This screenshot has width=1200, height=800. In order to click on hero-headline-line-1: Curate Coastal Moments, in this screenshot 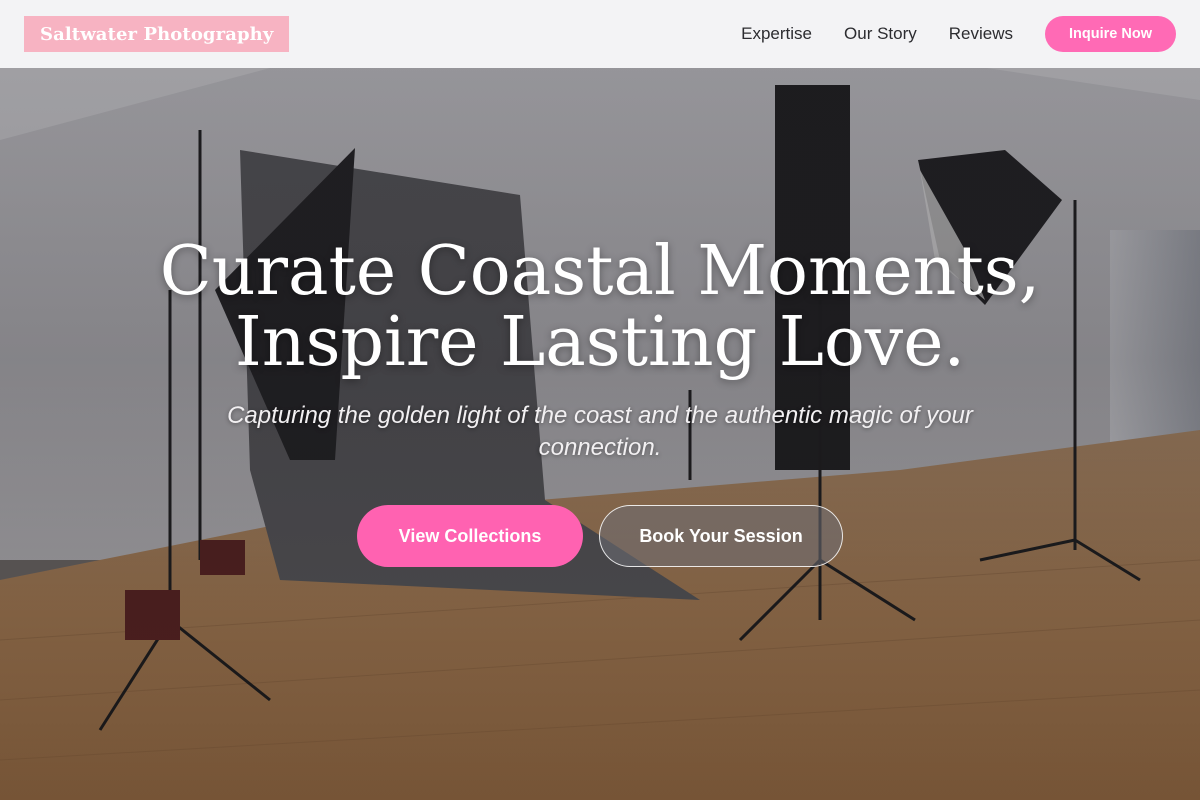, I will do `click(600, 271)`.